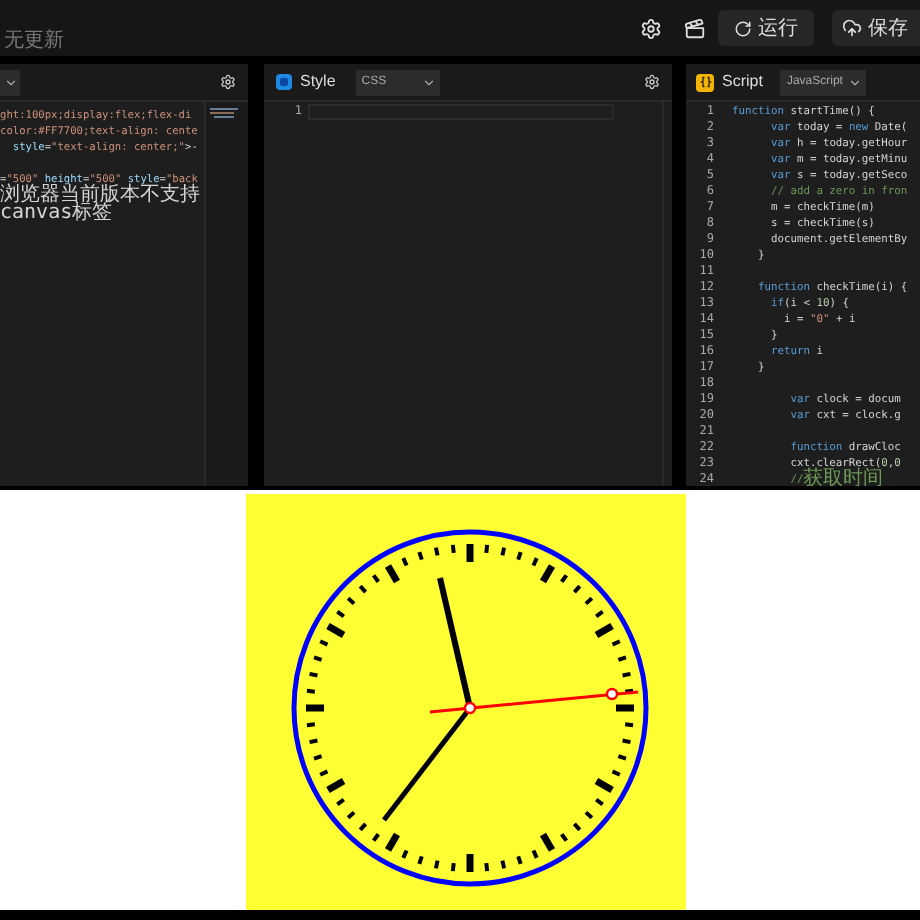 The image size is (920, 920). I want to click on cloud-upload-icon, so click(852, 28).